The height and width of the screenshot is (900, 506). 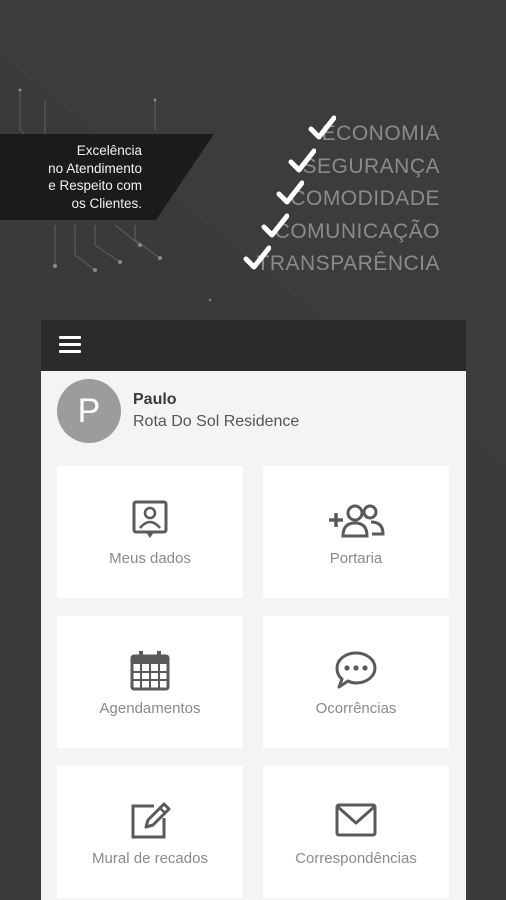 What do you see at coordinates (95, 168) in the screenshot?
I see `slogan-line: no Atendimento` at bounding box center [95, 168].